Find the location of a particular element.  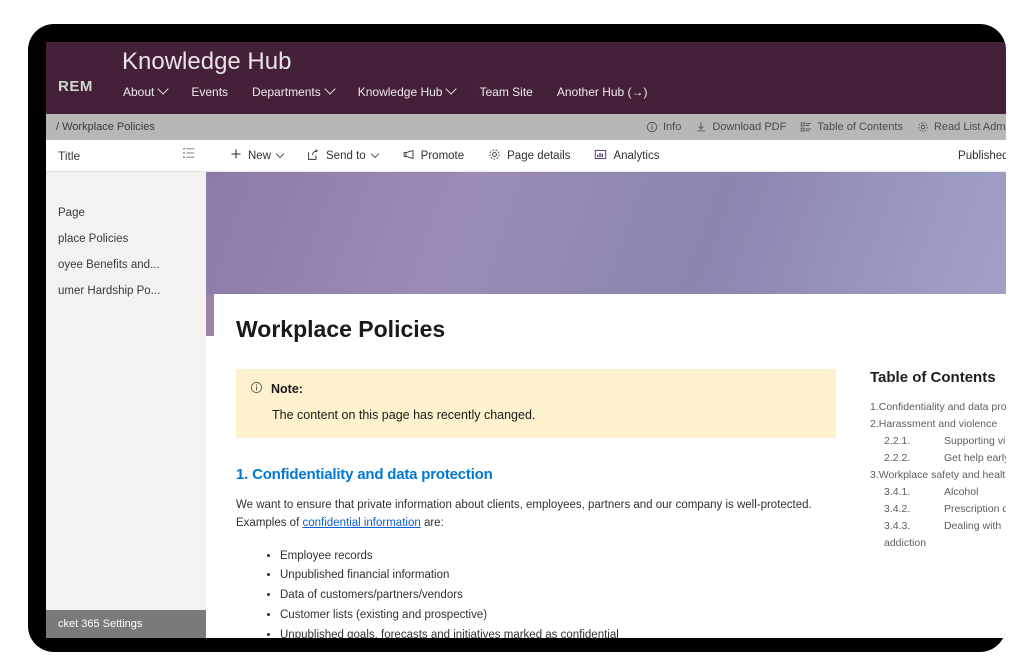

nav-item-events: Events is located at coordinates (209, 92).